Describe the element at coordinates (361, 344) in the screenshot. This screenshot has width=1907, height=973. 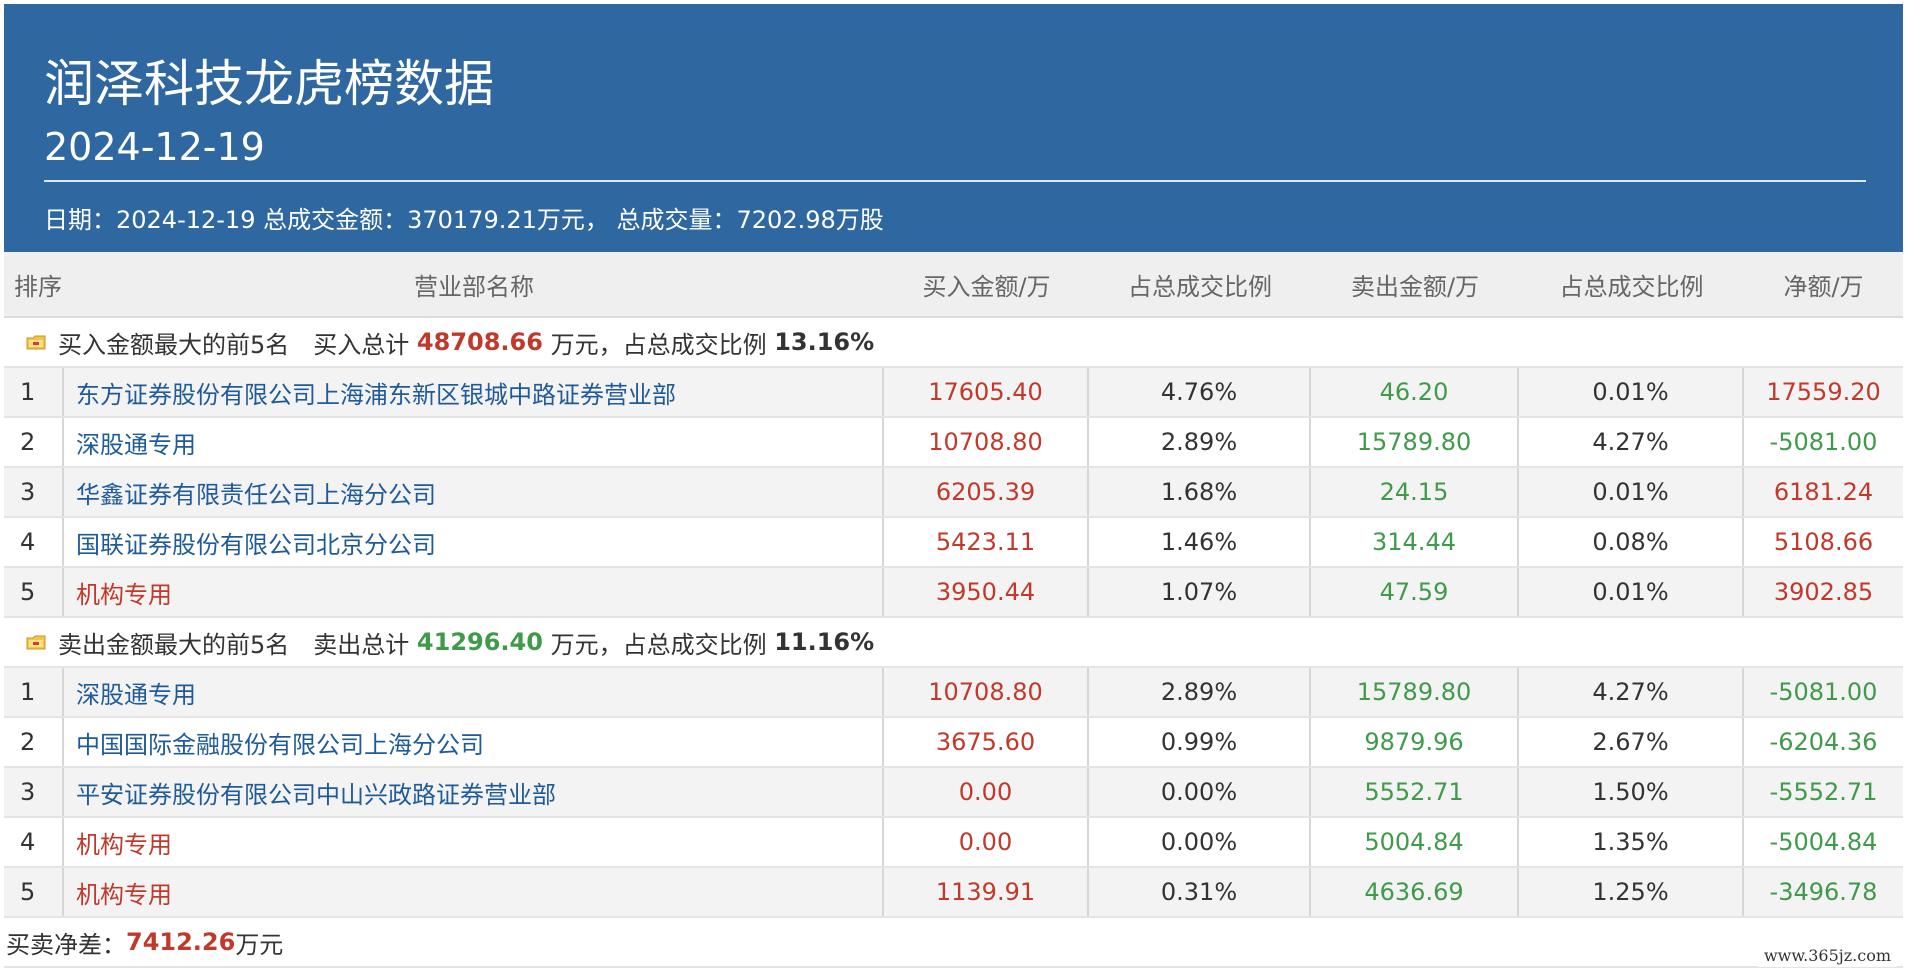
I see `buy-total-prefix: 买入总计` at that location.